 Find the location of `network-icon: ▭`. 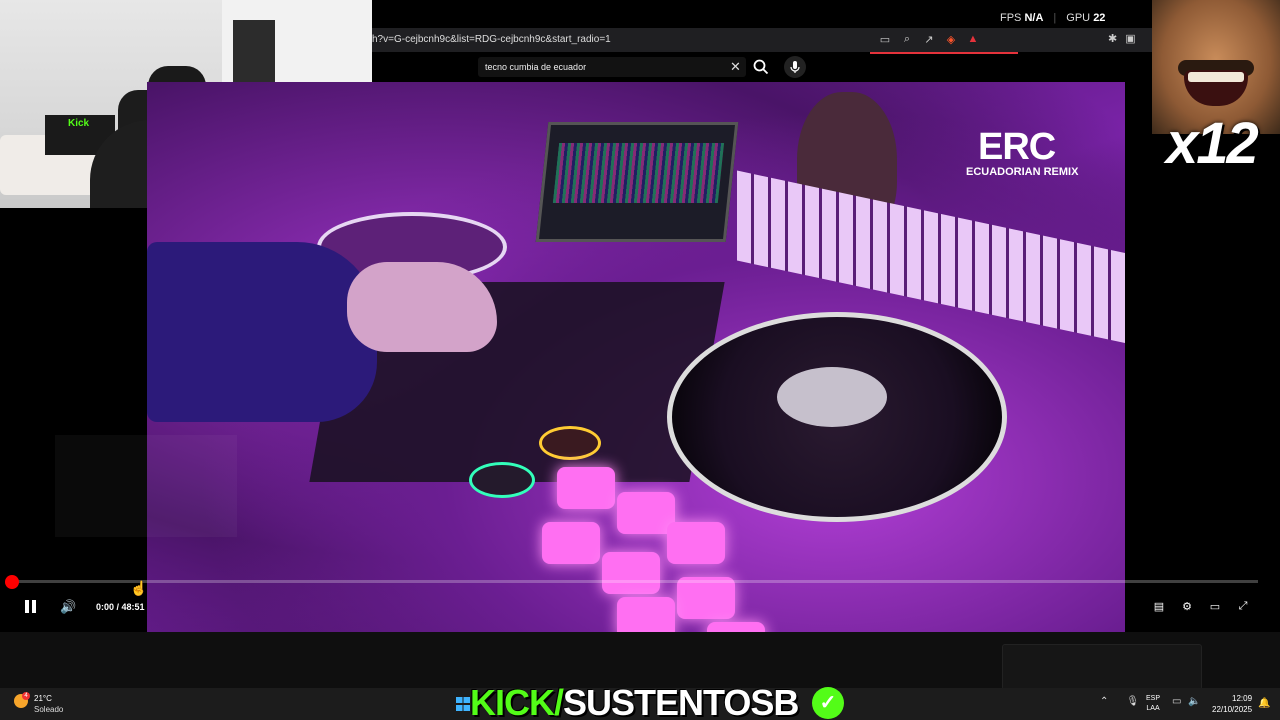

network-icon: ▭ is located at coordinates (1176, 701).